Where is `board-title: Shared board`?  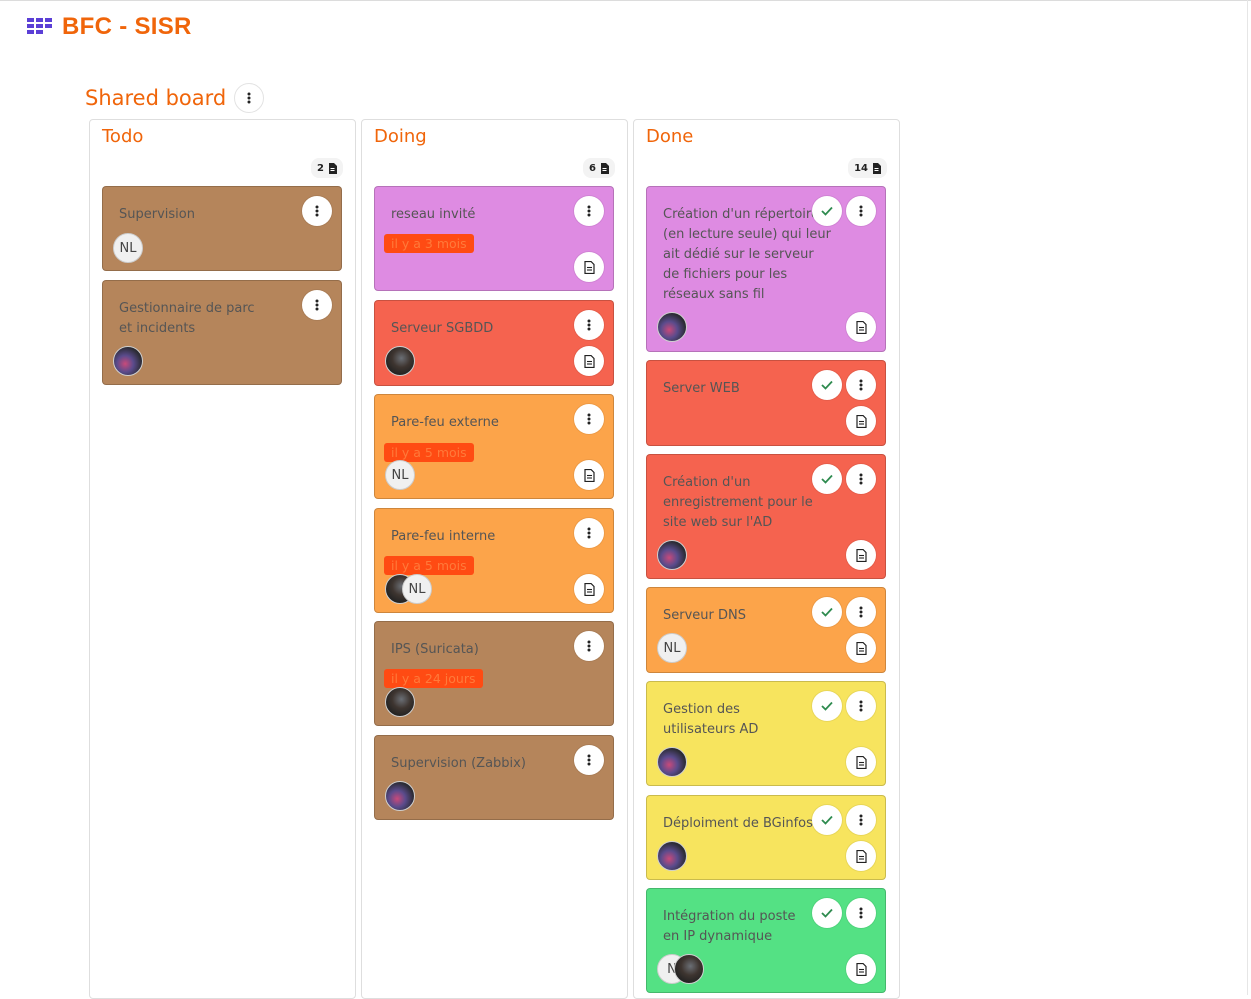 board-title: Shared board is located at coordinates (156, 98).